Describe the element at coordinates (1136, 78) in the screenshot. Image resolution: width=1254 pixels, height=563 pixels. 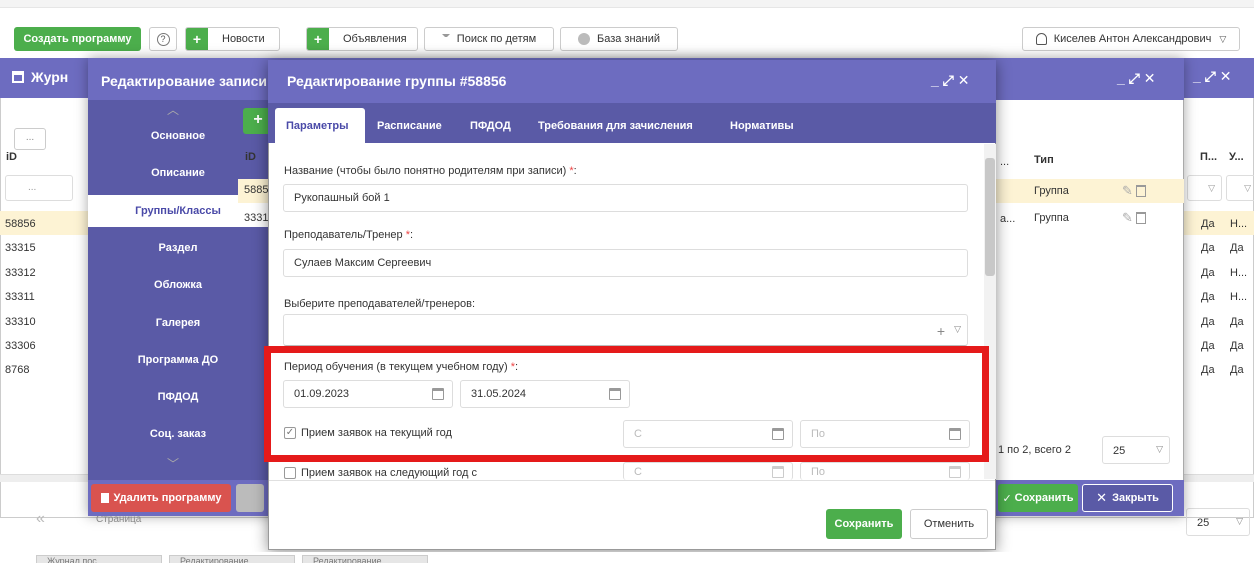
I see `edit-record-window-controls: _ ⤢ ✕` at that location.